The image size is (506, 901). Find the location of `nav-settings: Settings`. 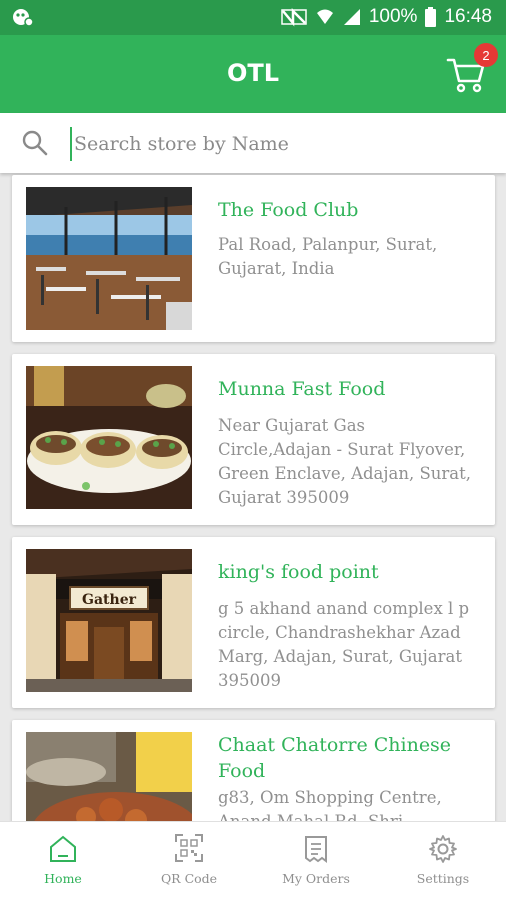

nav-settings: Settings is located at coordinates (443, 861).